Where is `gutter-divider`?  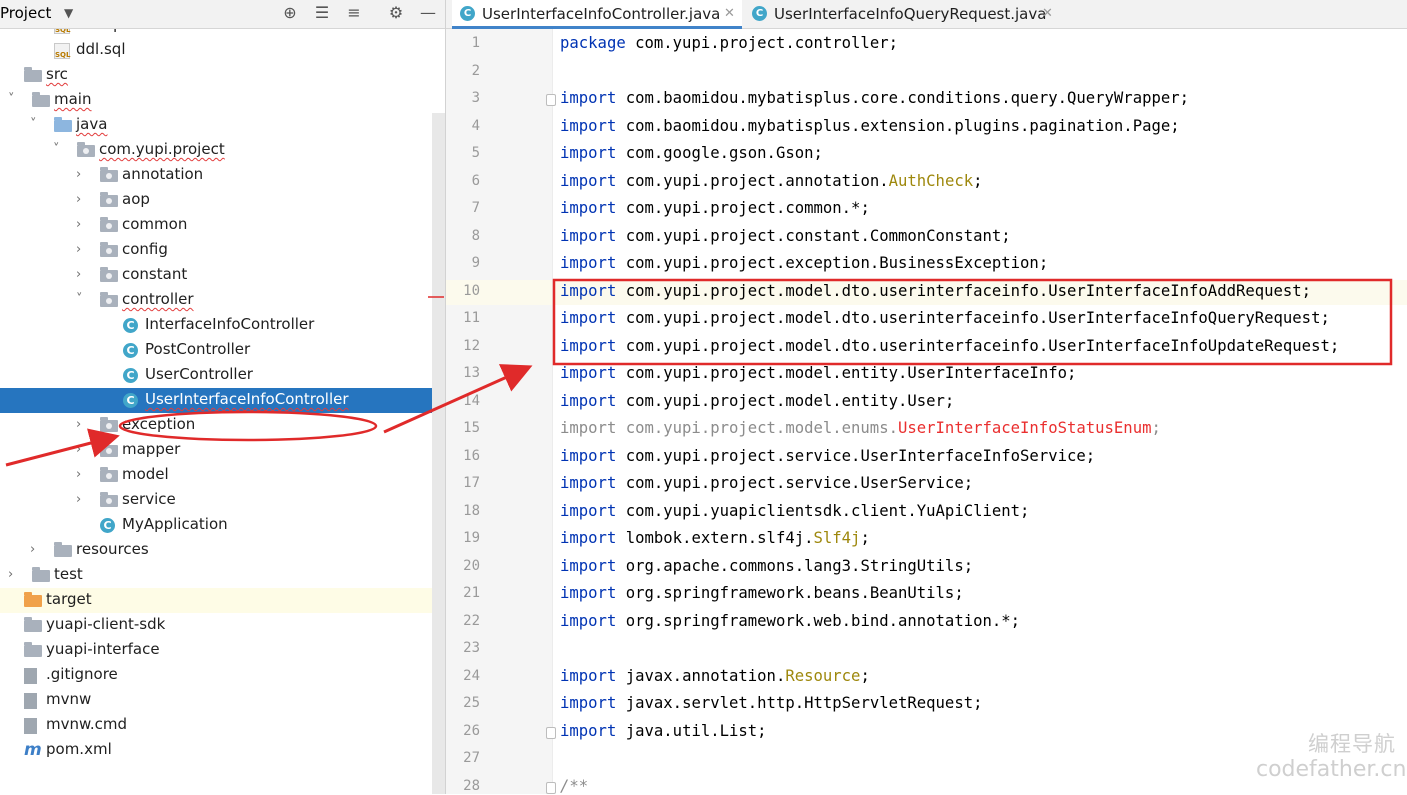
gutter-divider is located at coordinates (552, 411).